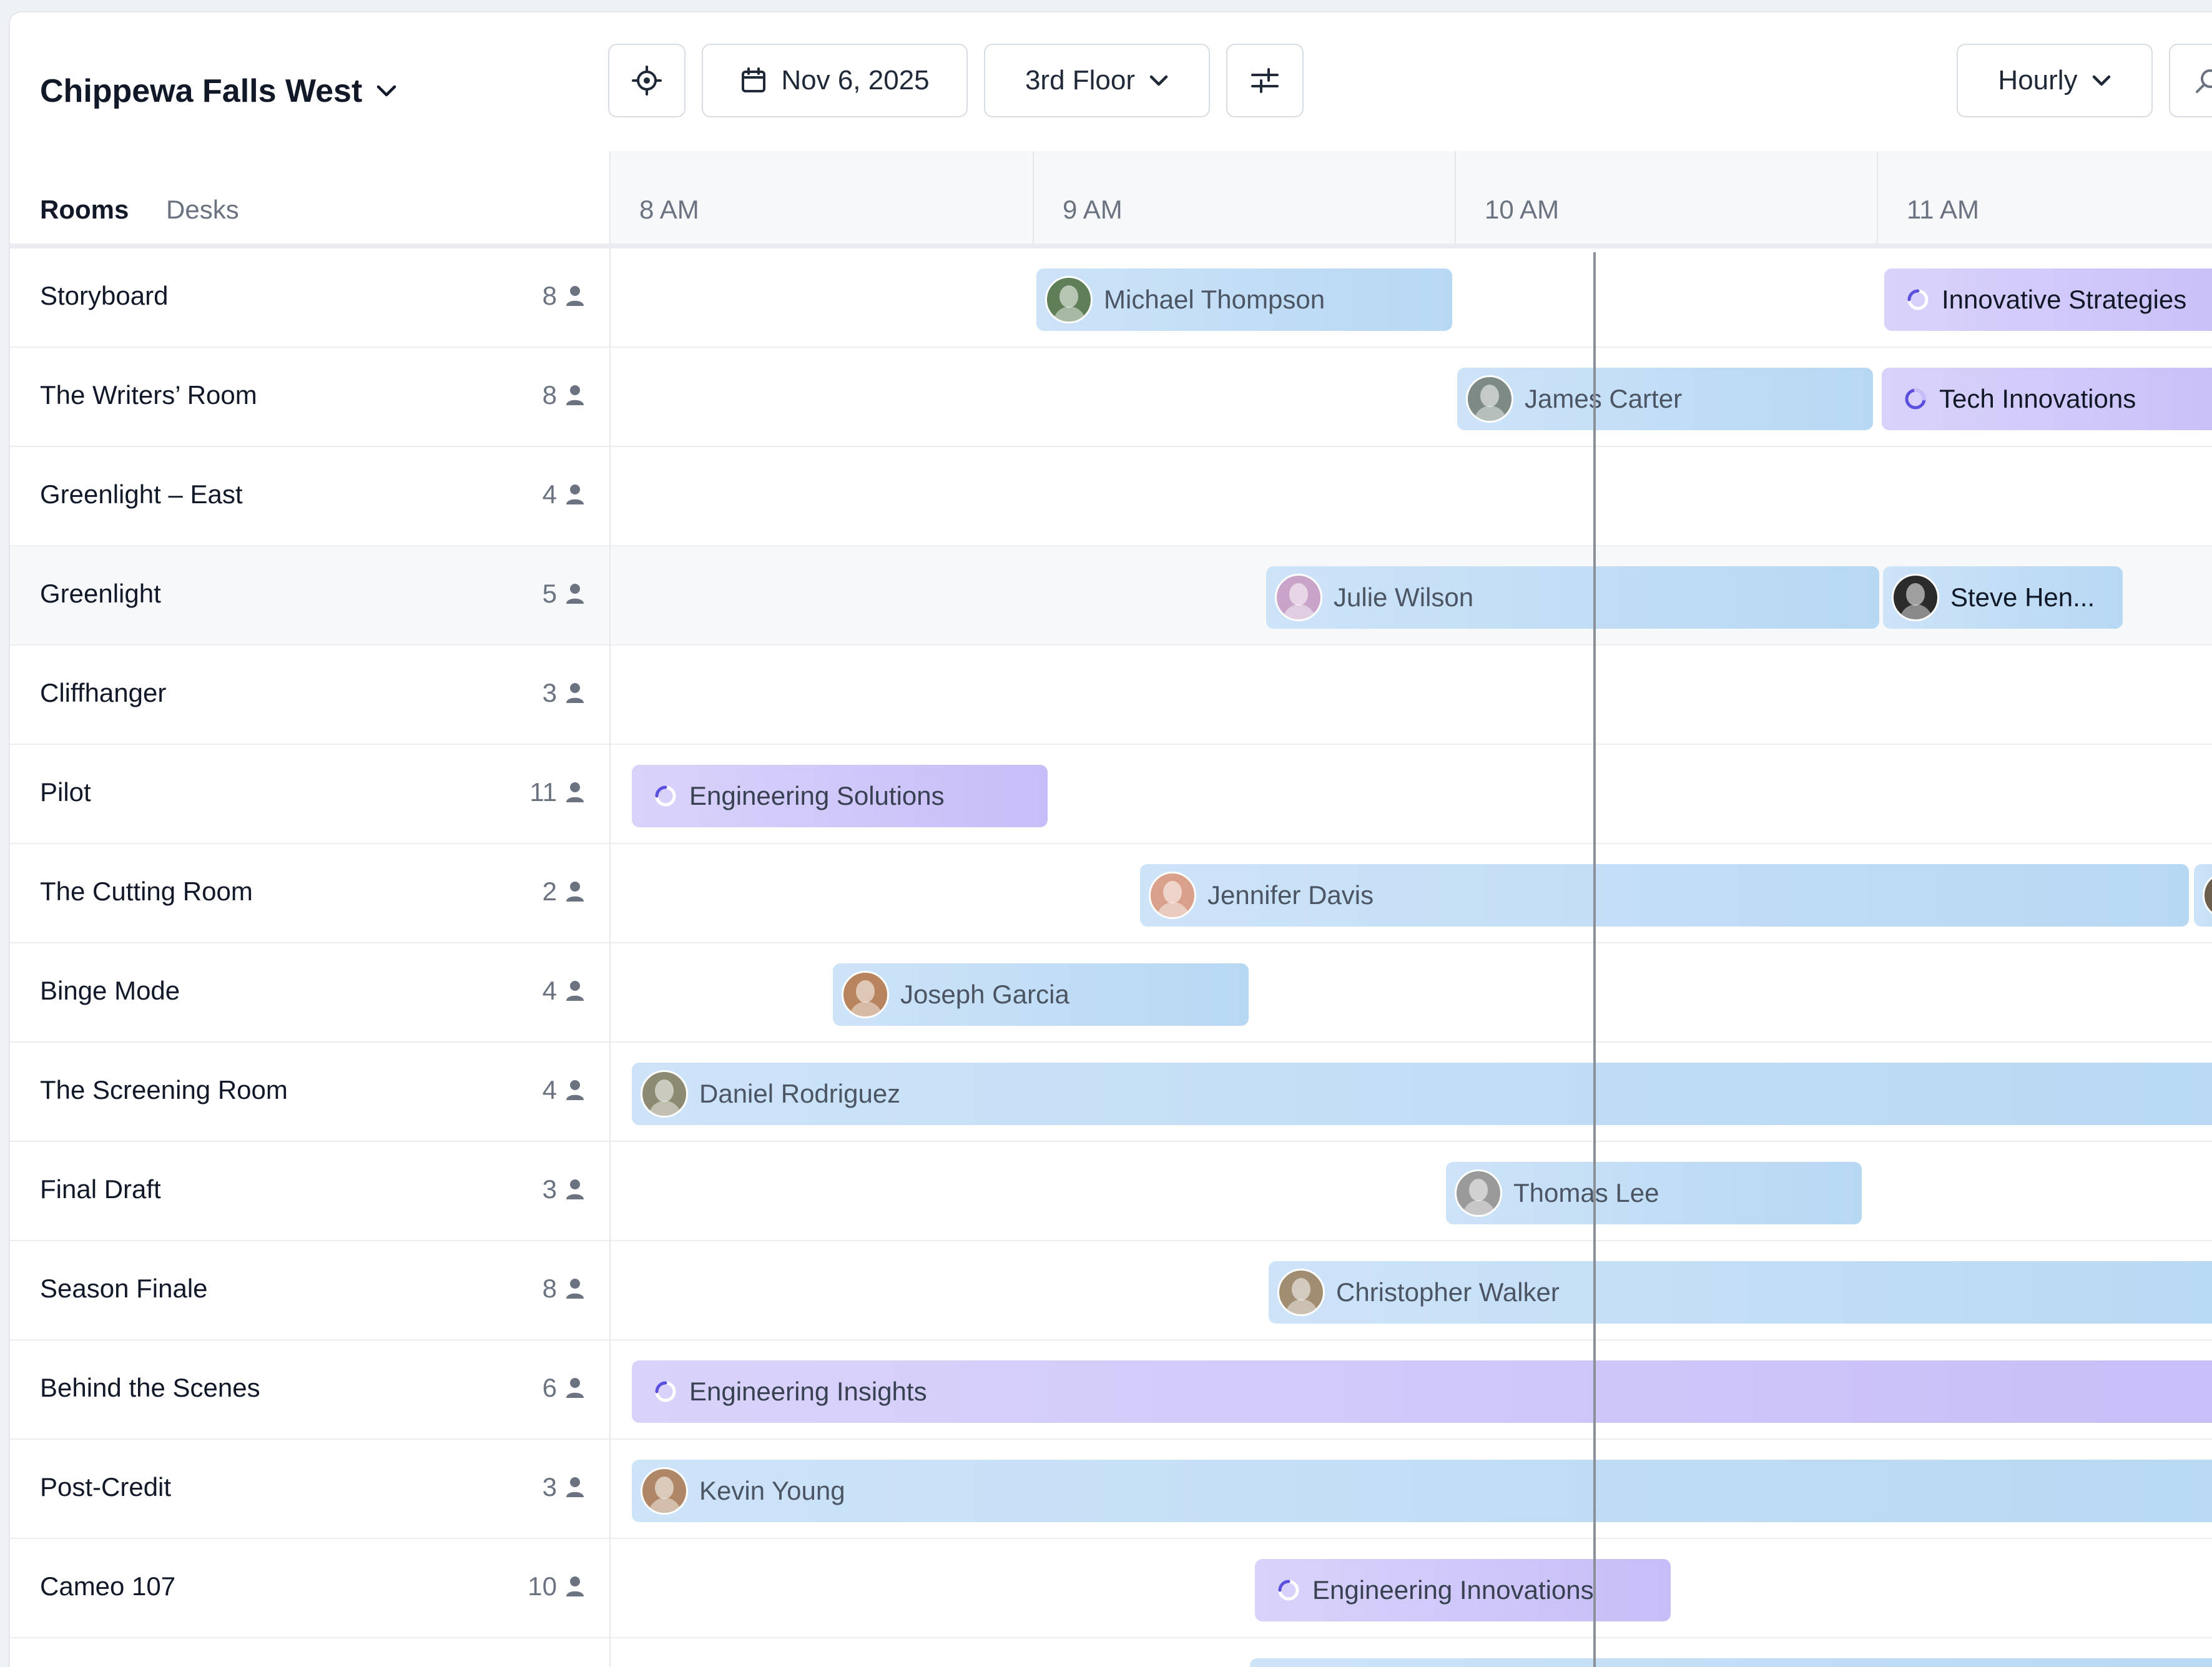 The height and width of the screenshot is (1667, 2212). What do you see at coordinates (647, 81) in the screenshot?
I see `locate-button` at bounding box center [647, 81].